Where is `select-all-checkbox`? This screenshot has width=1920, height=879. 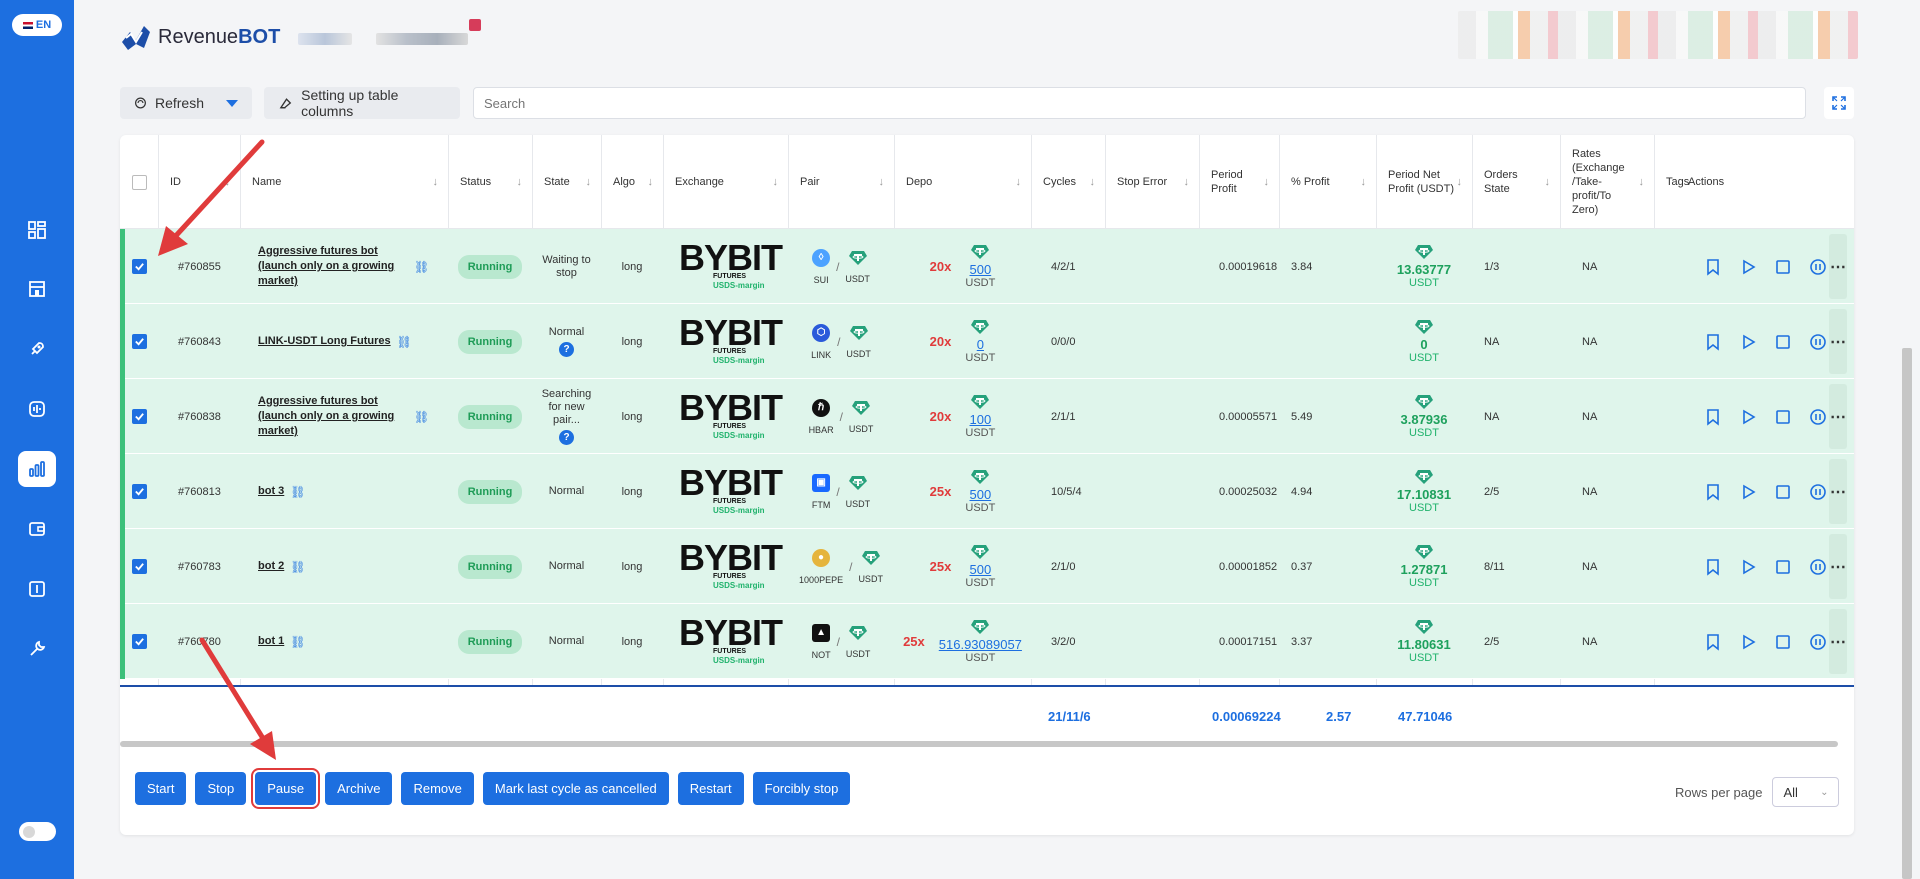
select-all-checkbox is located at coordinates (139, 182).